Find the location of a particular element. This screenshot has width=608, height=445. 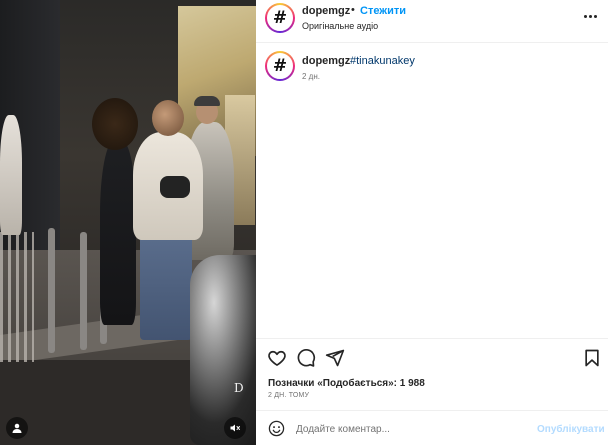

emoji-icon is located at coordinates (276, 428).